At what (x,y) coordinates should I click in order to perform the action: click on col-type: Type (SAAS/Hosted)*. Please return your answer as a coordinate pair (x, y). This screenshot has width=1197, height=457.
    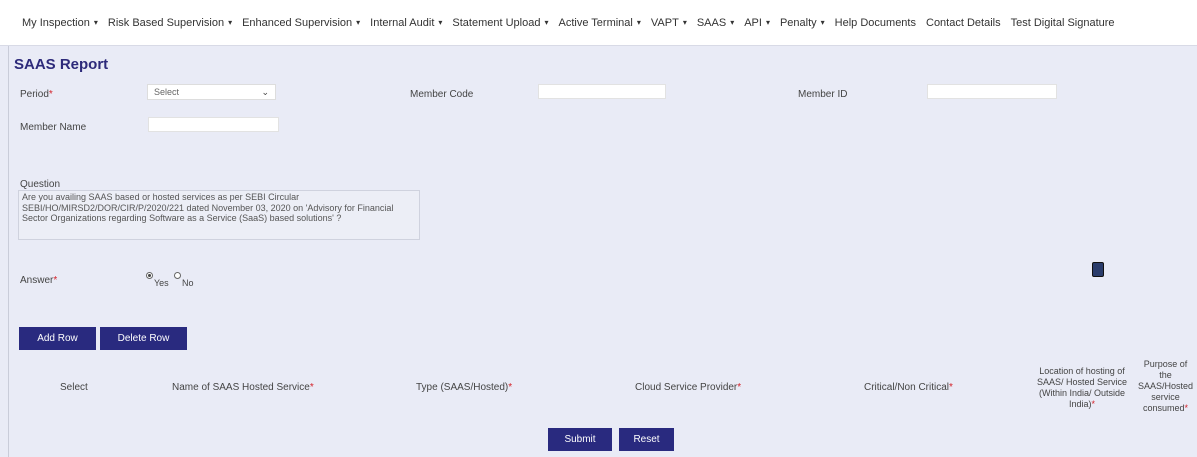
    Looking at the image, I should click on (464, 387).